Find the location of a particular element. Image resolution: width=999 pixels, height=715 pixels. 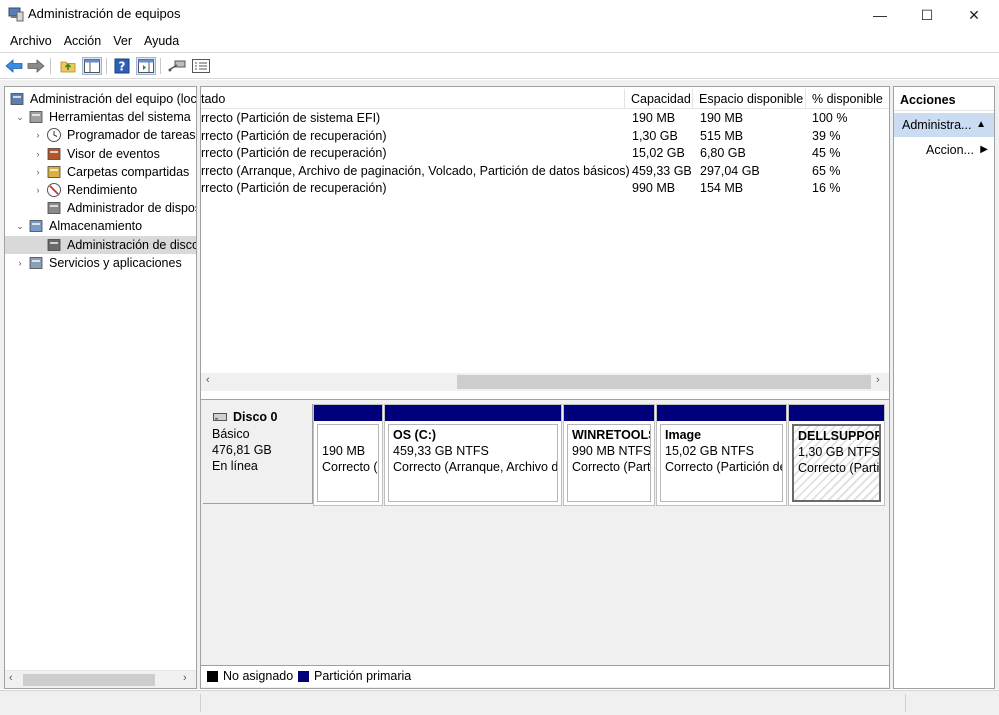

volume-free-space: 515 MB is located at coordinates (722, 135).